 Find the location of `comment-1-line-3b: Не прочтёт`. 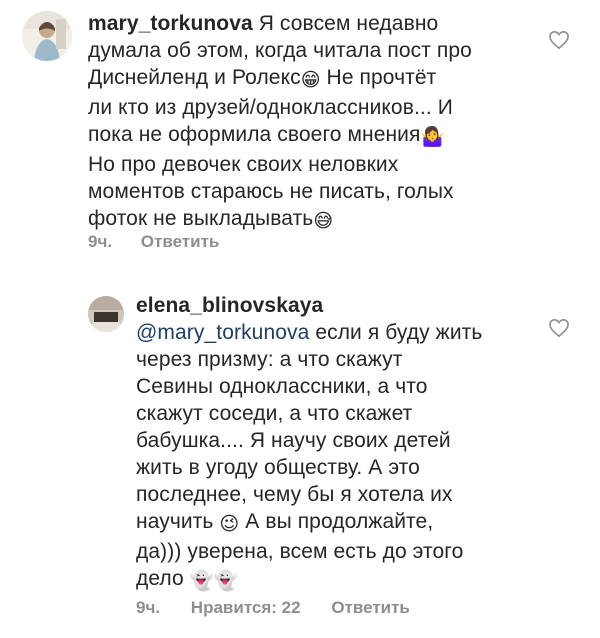

comment-1-line-3b: Не прочтёт is located at coordinates (378, 77).